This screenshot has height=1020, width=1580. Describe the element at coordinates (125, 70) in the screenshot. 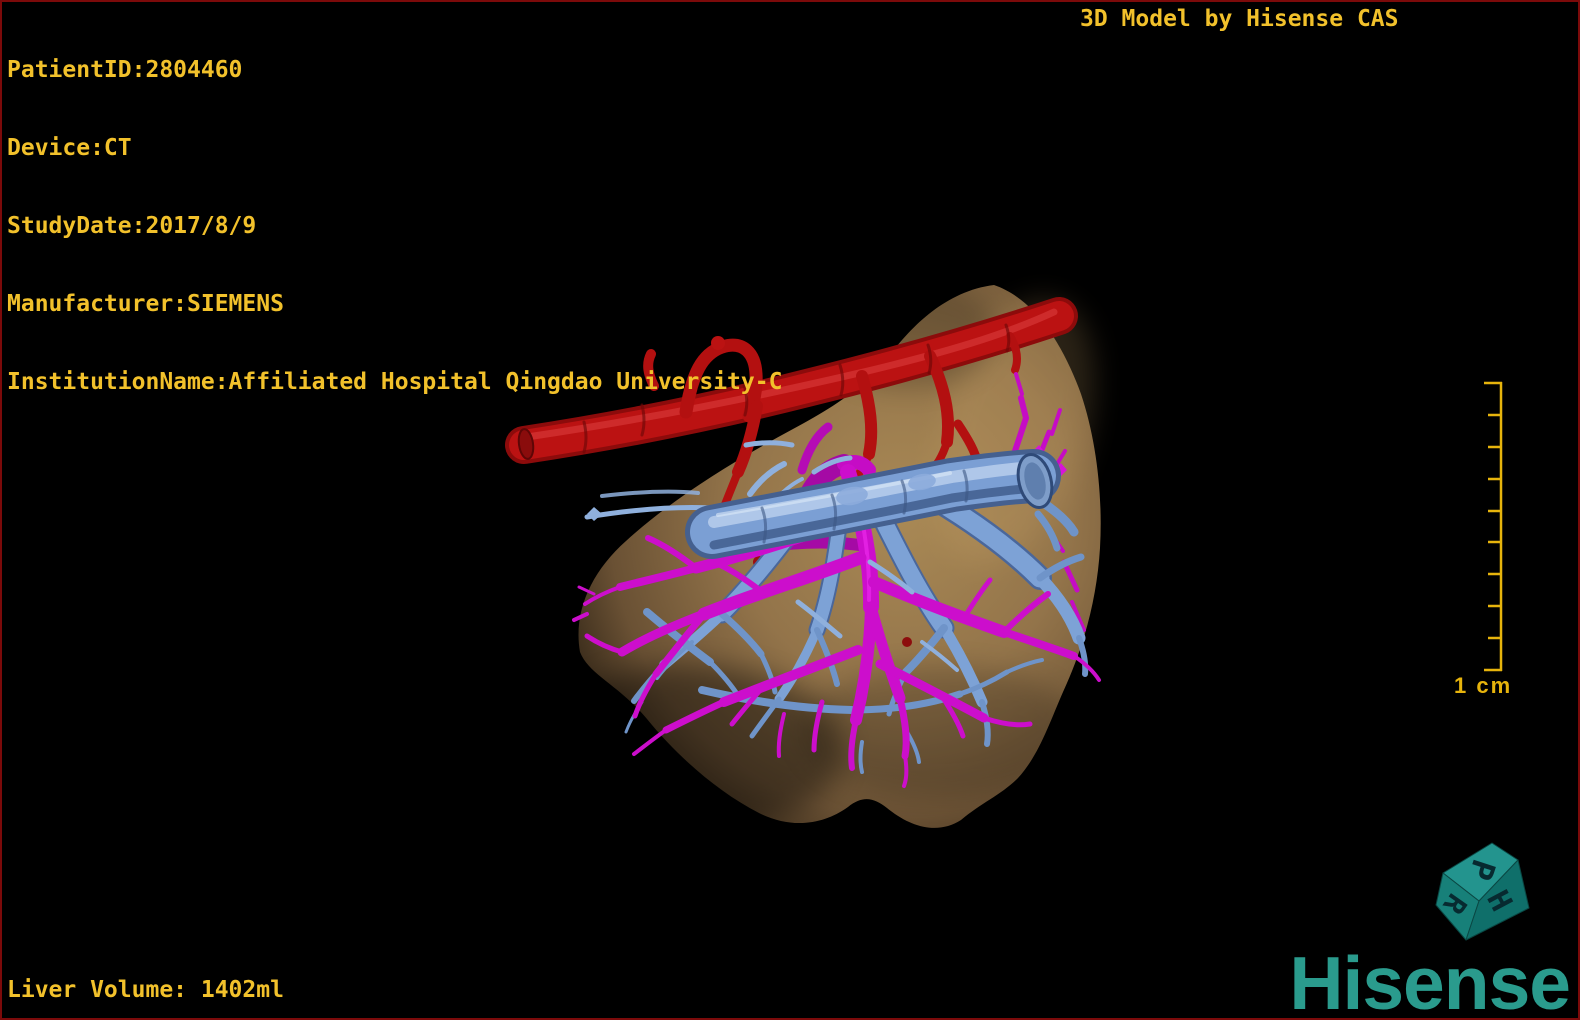

I see `patient-id: PatientID:2804460` at that location.